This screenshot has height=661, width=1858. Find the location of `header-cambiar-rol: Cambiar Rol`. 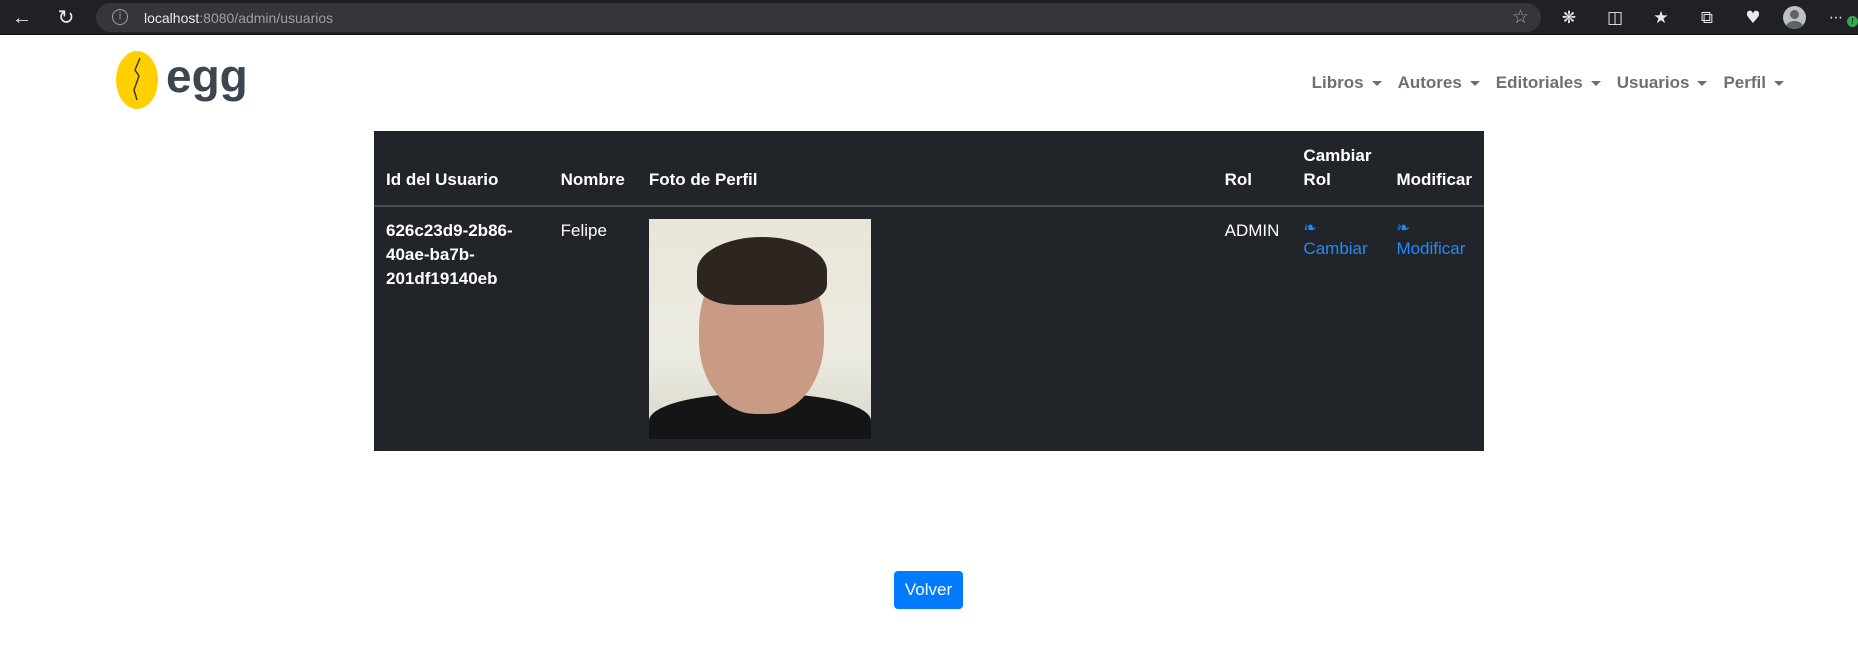

header-cambiar-rol: Cambiar Rol is located at coordinates (1338, 169).